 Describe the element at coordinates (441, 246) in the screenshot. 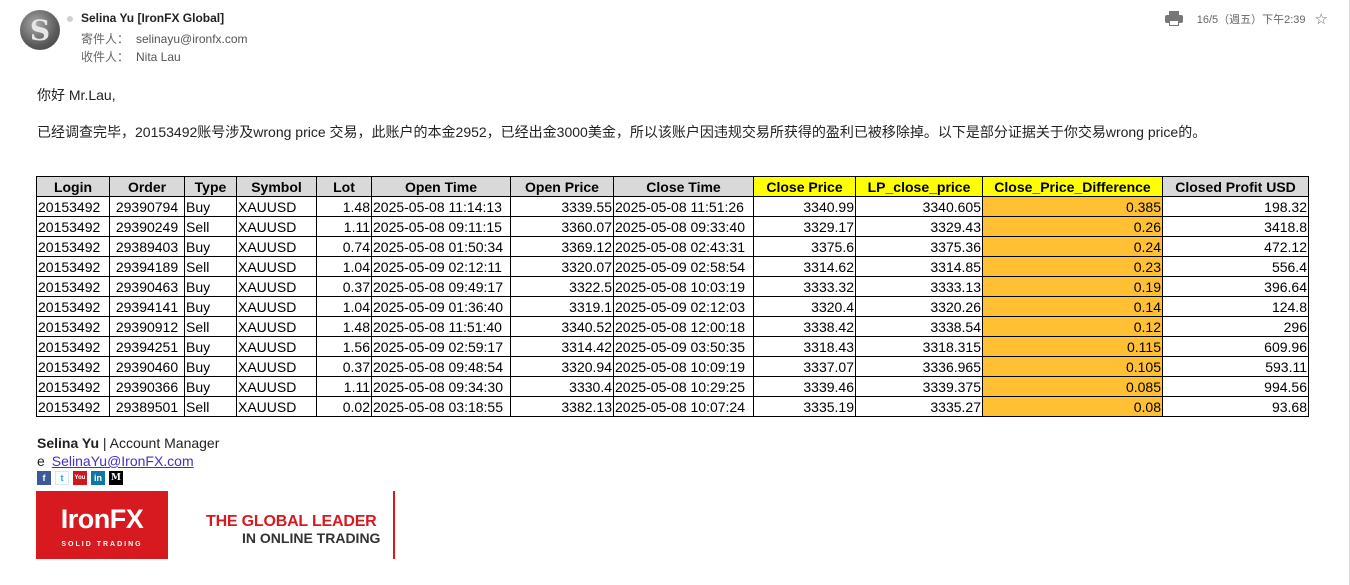

I see `cell-open-time: 2025-05-08 01:50:34` at that location.